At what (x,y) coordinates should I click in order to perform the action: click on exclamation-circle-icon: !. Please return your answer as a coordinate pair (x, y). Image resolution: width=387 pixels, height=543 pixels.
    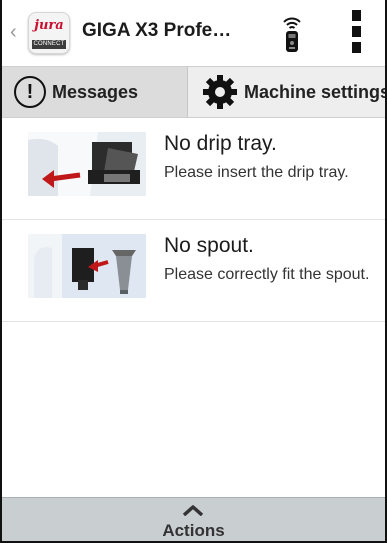
    Looking at the image, I should click on (30, 92).